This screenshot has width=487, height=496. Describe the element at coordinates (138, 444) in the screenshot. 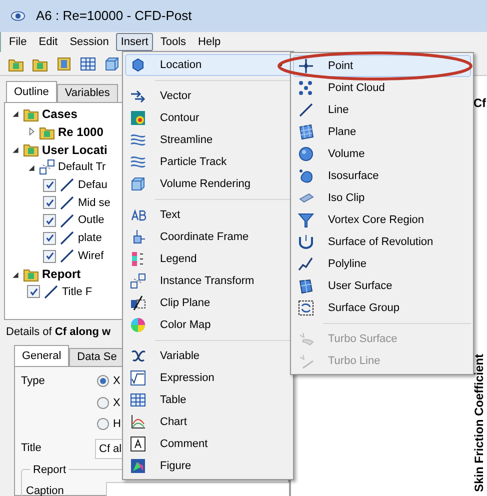

I see `comment-icon` at that location.